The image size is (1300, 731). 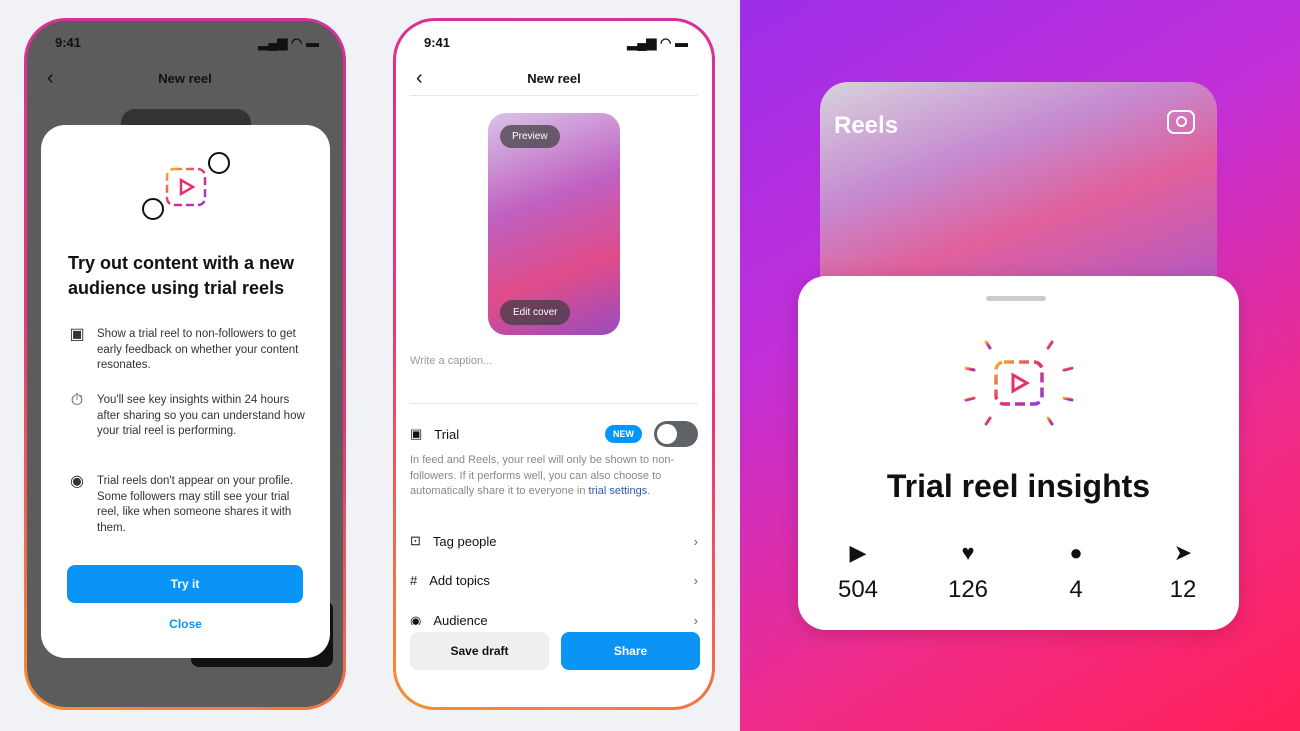 What do you see at coordinates (185, 624) in the screenshot?
I see `close-button: Close` at bounding box center [185, 624].